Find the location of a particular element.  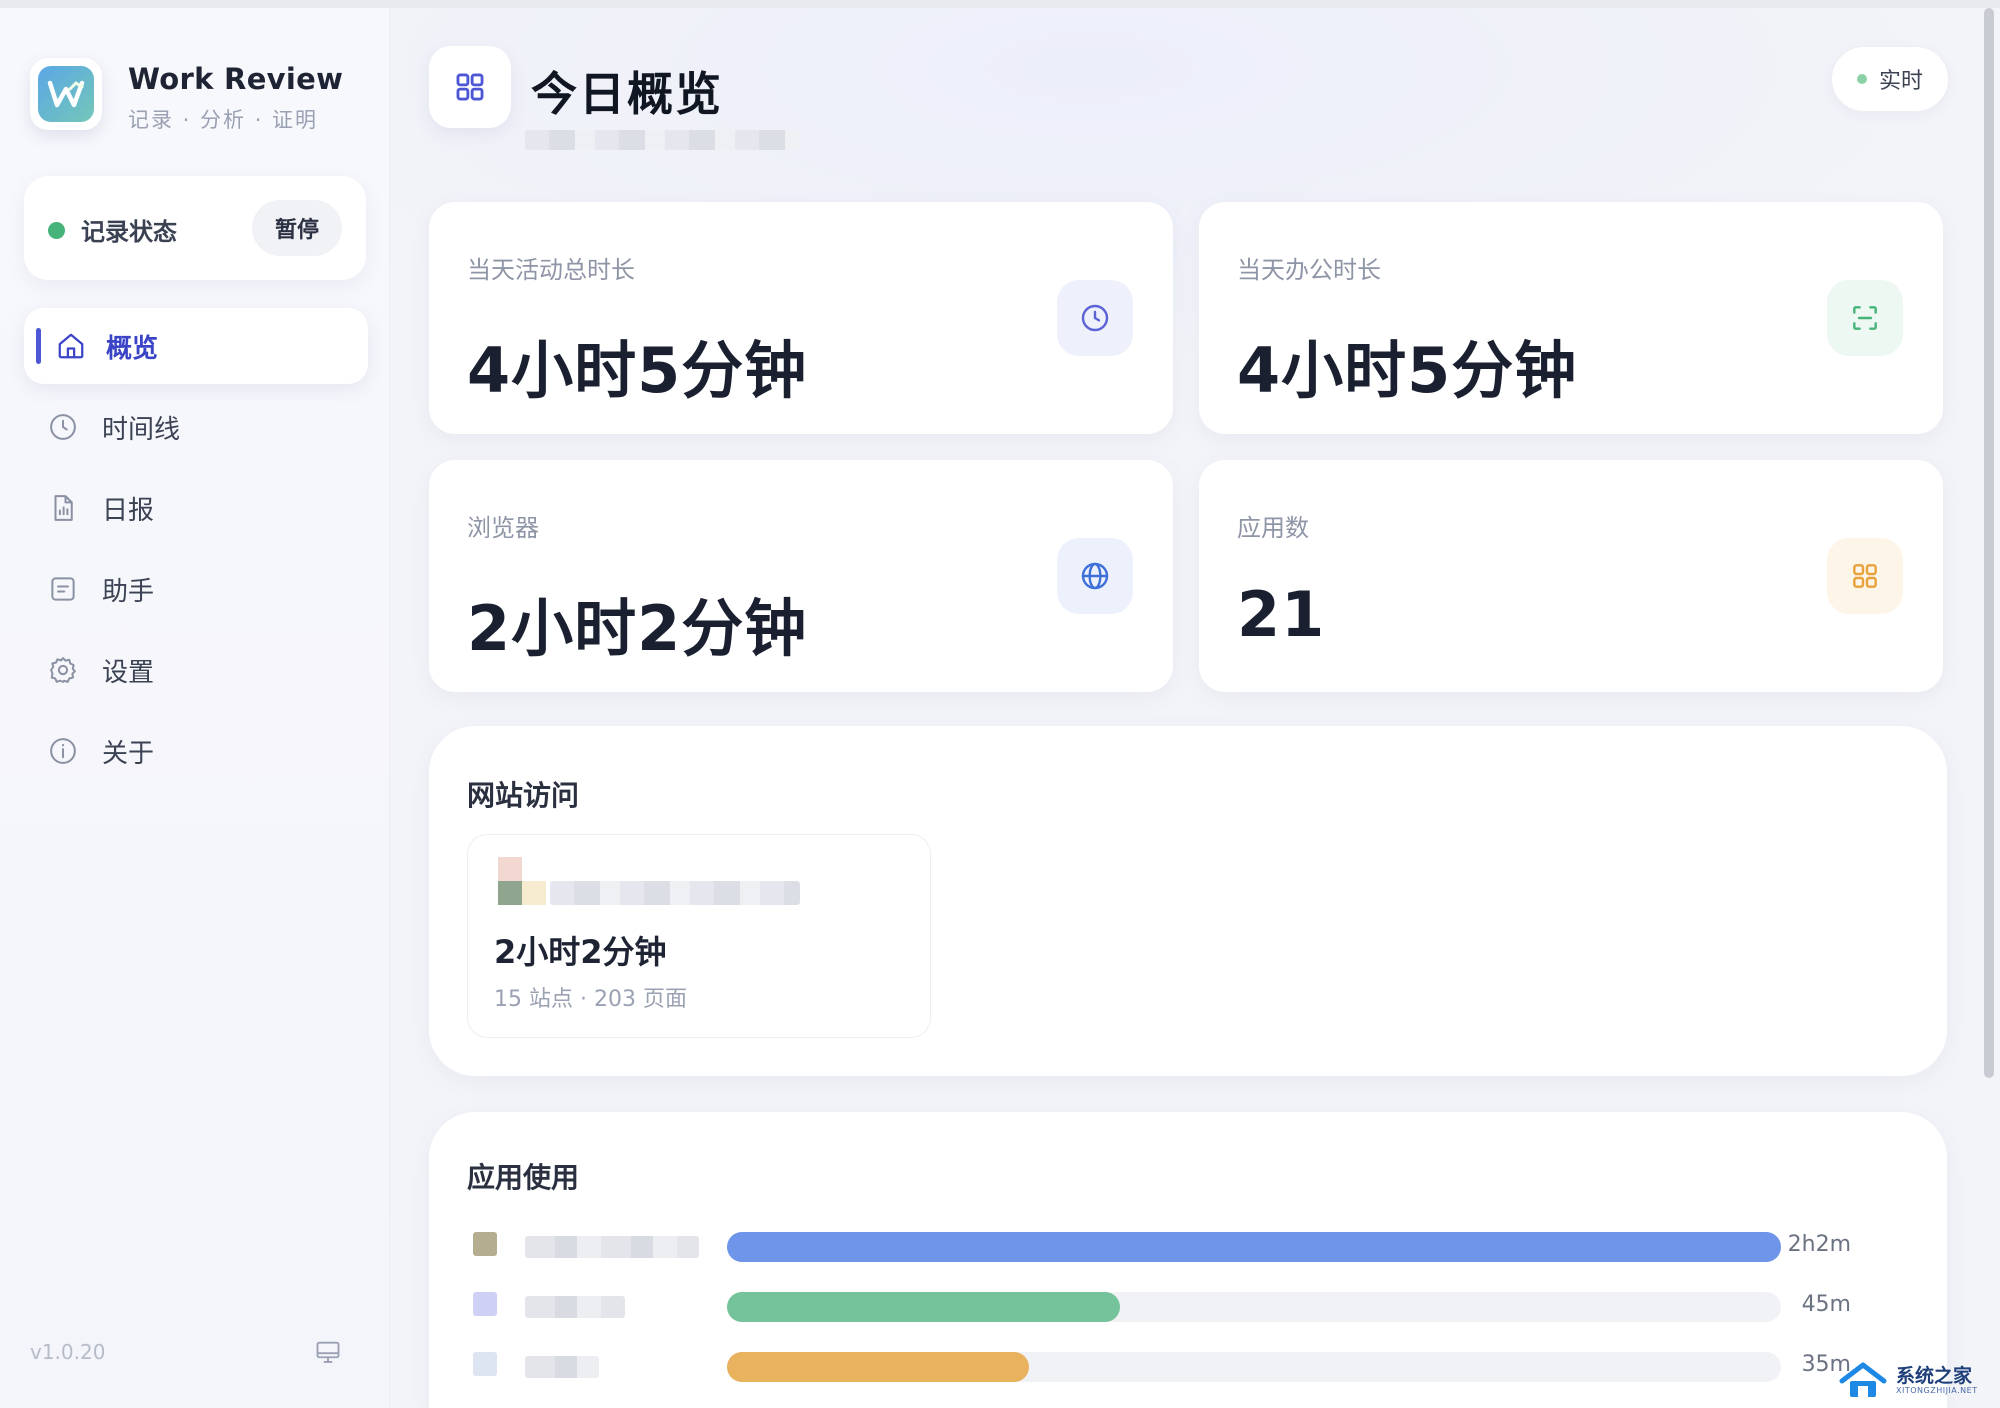

nav-label: 关于 is located at coordinates (128, 753).